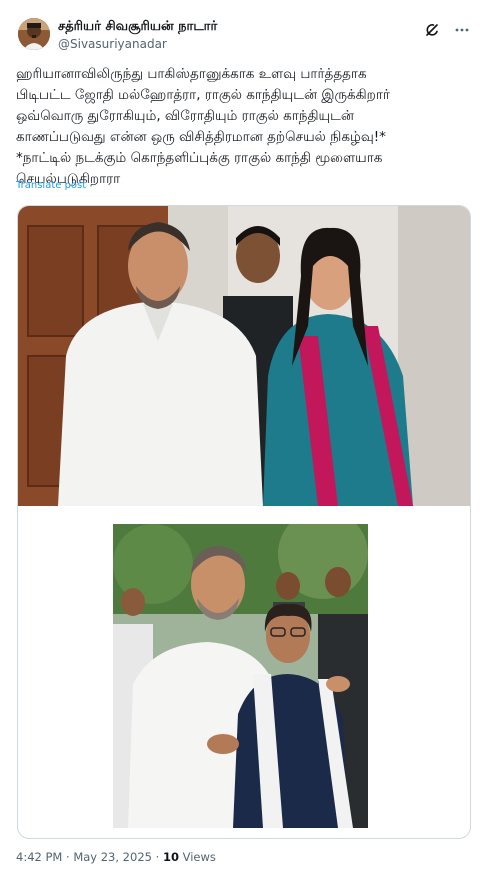  Describe the element at coordinates (39, 857) in the screenshot. I see `tweet-time: 4:42 PM` at that location.